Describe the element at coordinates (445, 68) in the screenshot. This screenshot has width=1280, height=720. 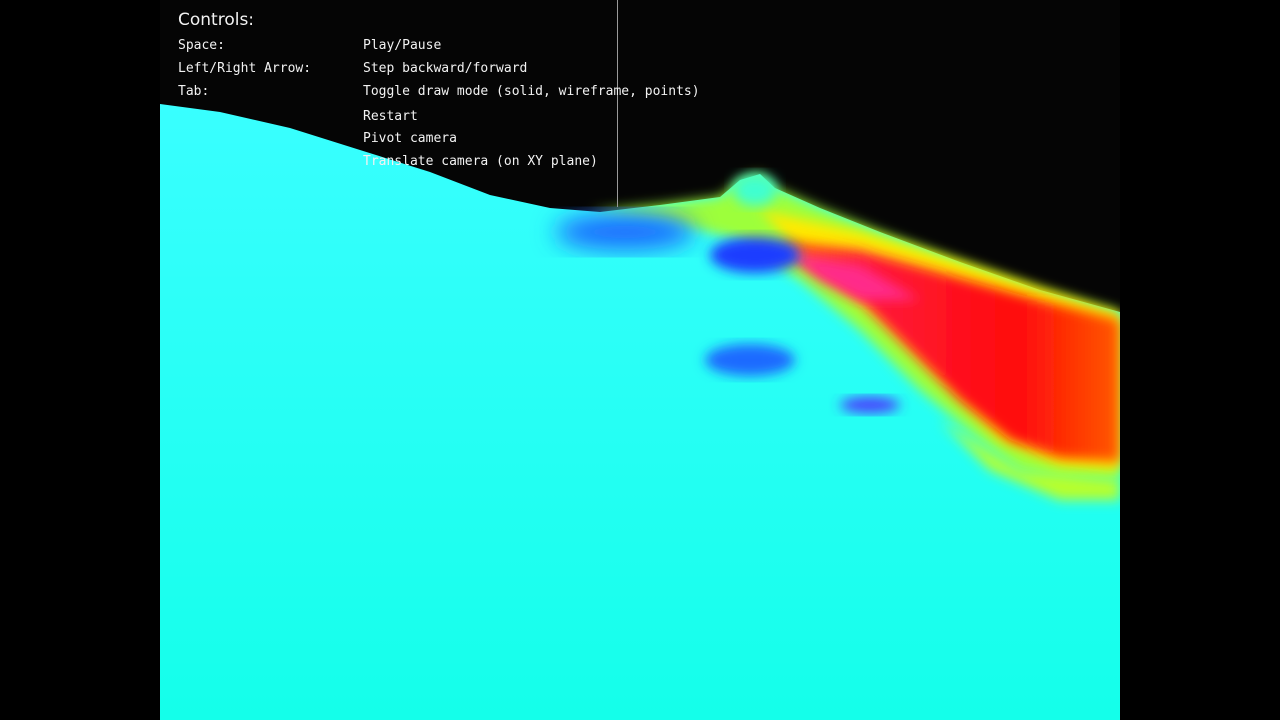
I see `control-action: Step backward/forward` at that location.